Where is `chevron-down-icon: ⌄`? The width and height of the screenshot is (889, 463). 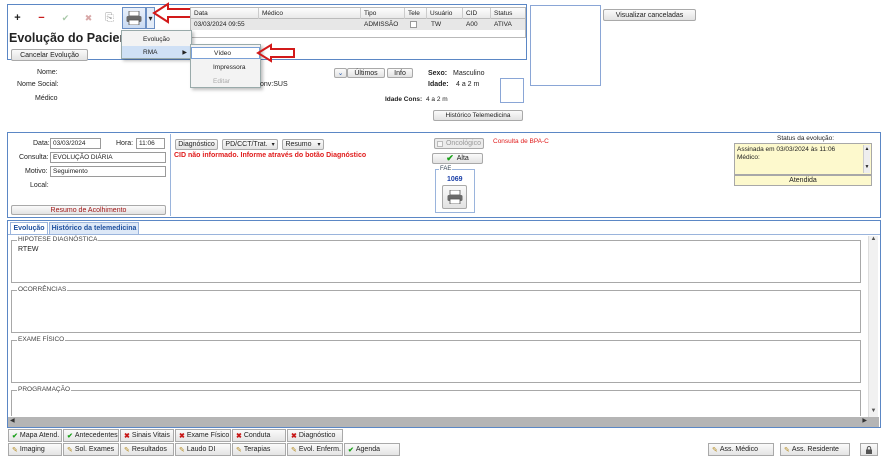
chevron-down-icon: ⌄ is located at coordinates (340, 73).